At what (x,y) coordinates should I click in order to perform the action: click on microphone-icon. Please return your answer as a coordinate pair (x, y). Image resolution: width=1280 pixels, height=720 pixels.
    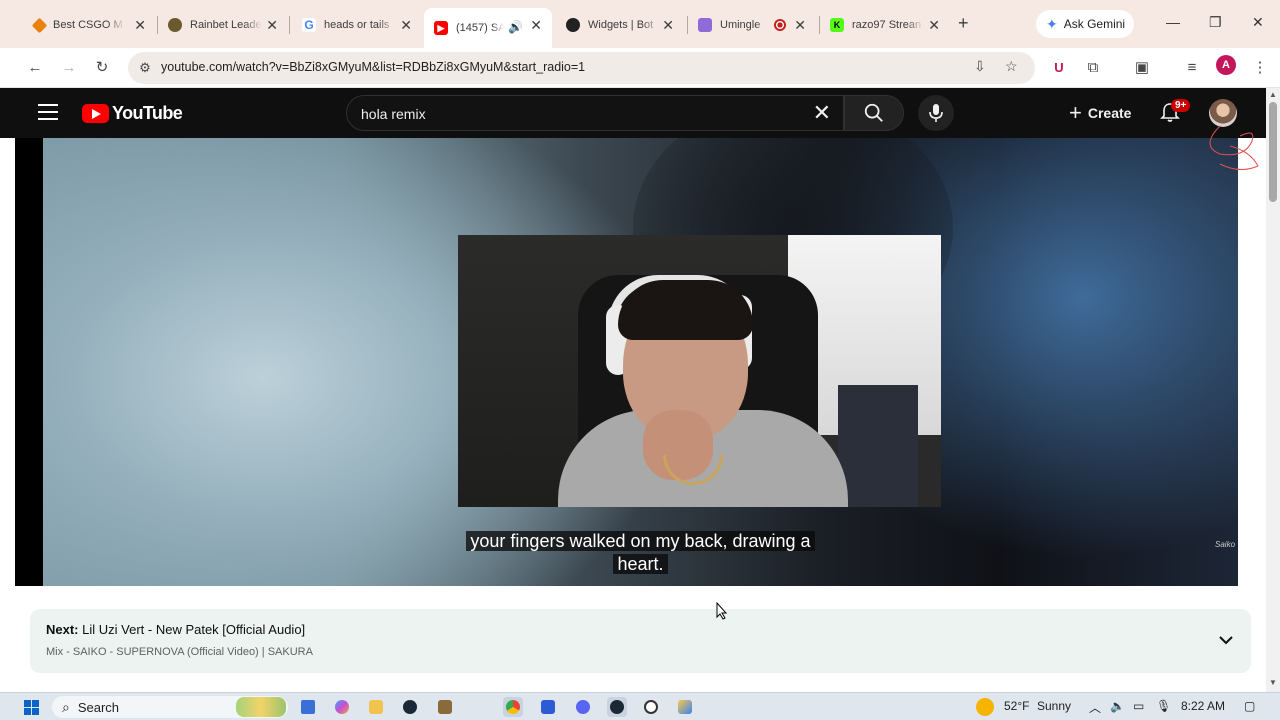
    Looking at the image, I should click on (936, 113).